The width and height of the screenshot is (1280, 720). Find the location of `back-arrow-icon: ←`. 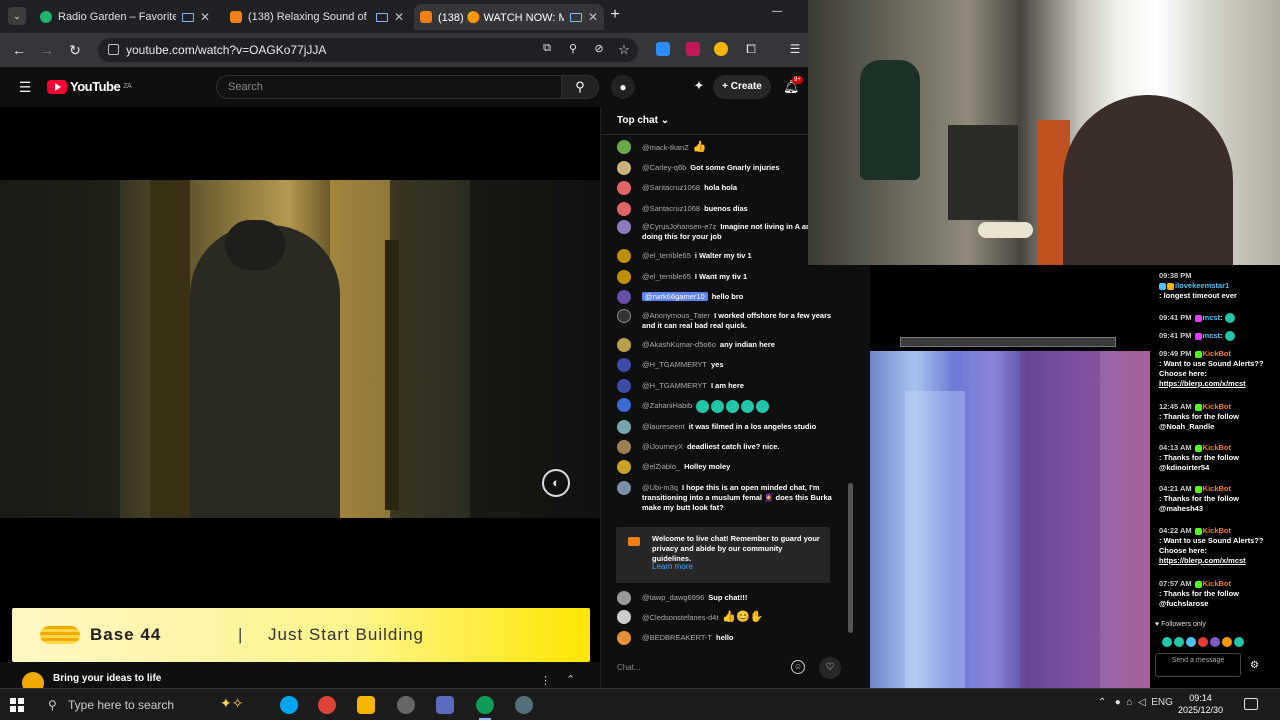

back-arrow-icon: ← is located at coordinates (19, 50).